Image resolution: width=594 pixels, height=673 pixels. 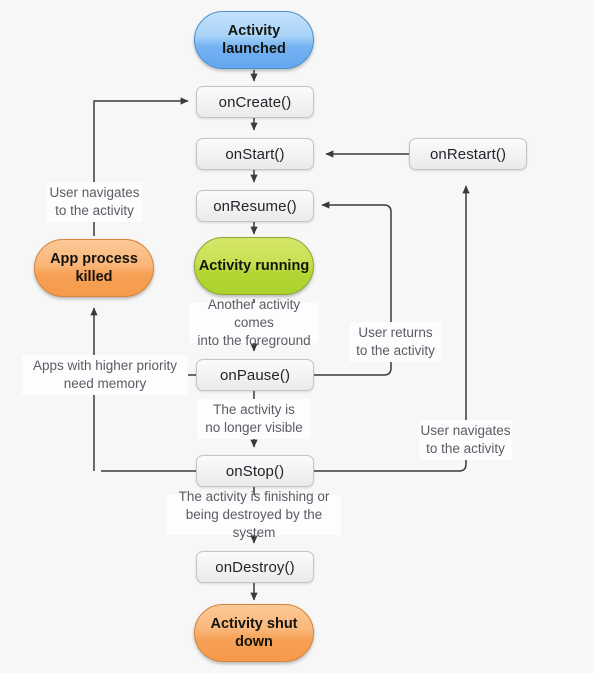 I want to click on state-activity-running: Activity running, so click(x=254, y=266).